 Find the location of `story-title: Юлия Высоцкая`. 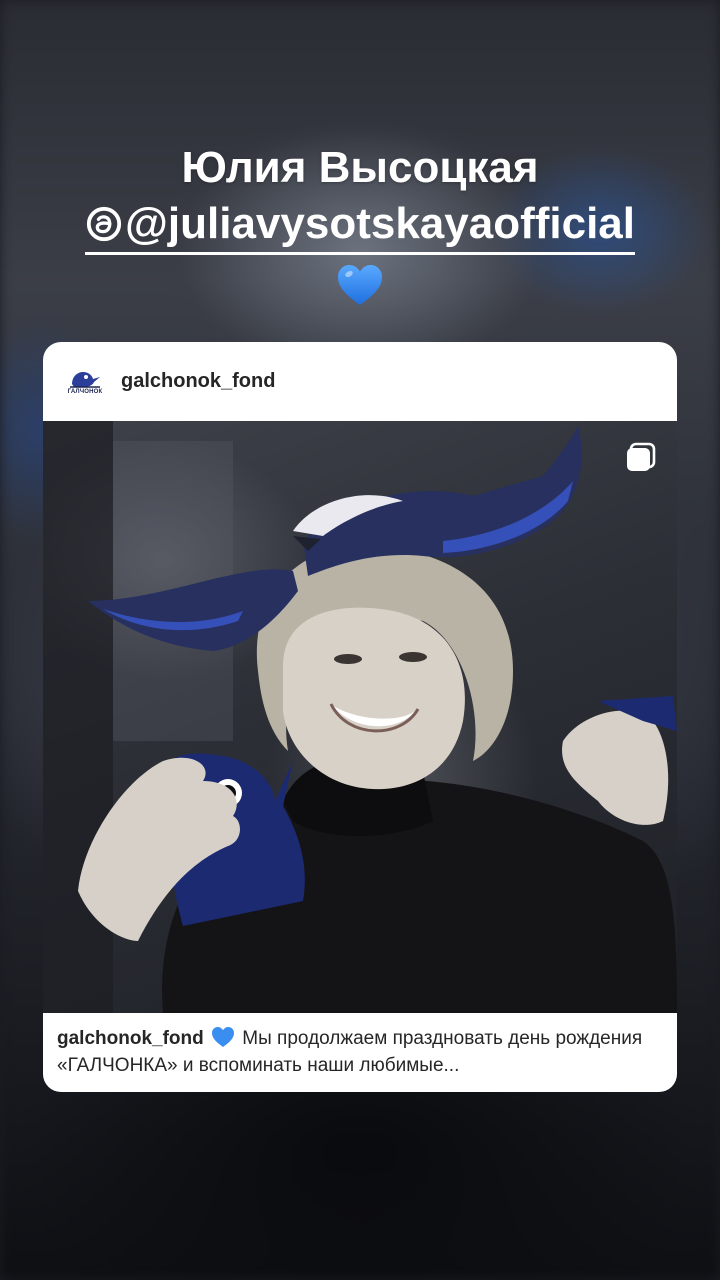

story-title: Юлия Высоцкая is located at coordinates (360, 167).